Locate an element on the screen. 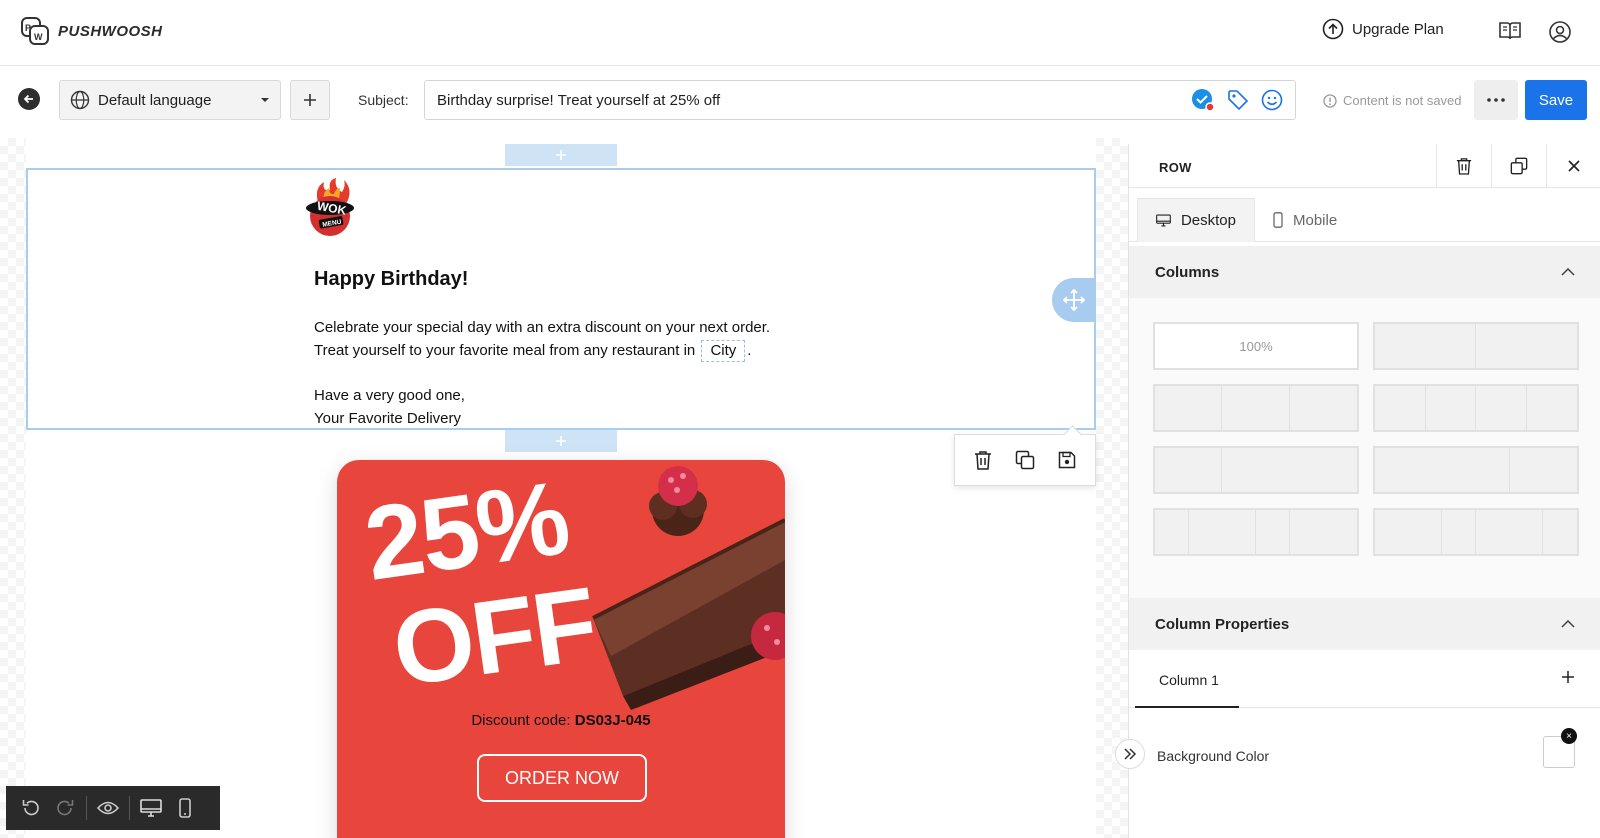  pushwoosh-logo: P W PUSHWOOSH is located at coordinates (91, 31).